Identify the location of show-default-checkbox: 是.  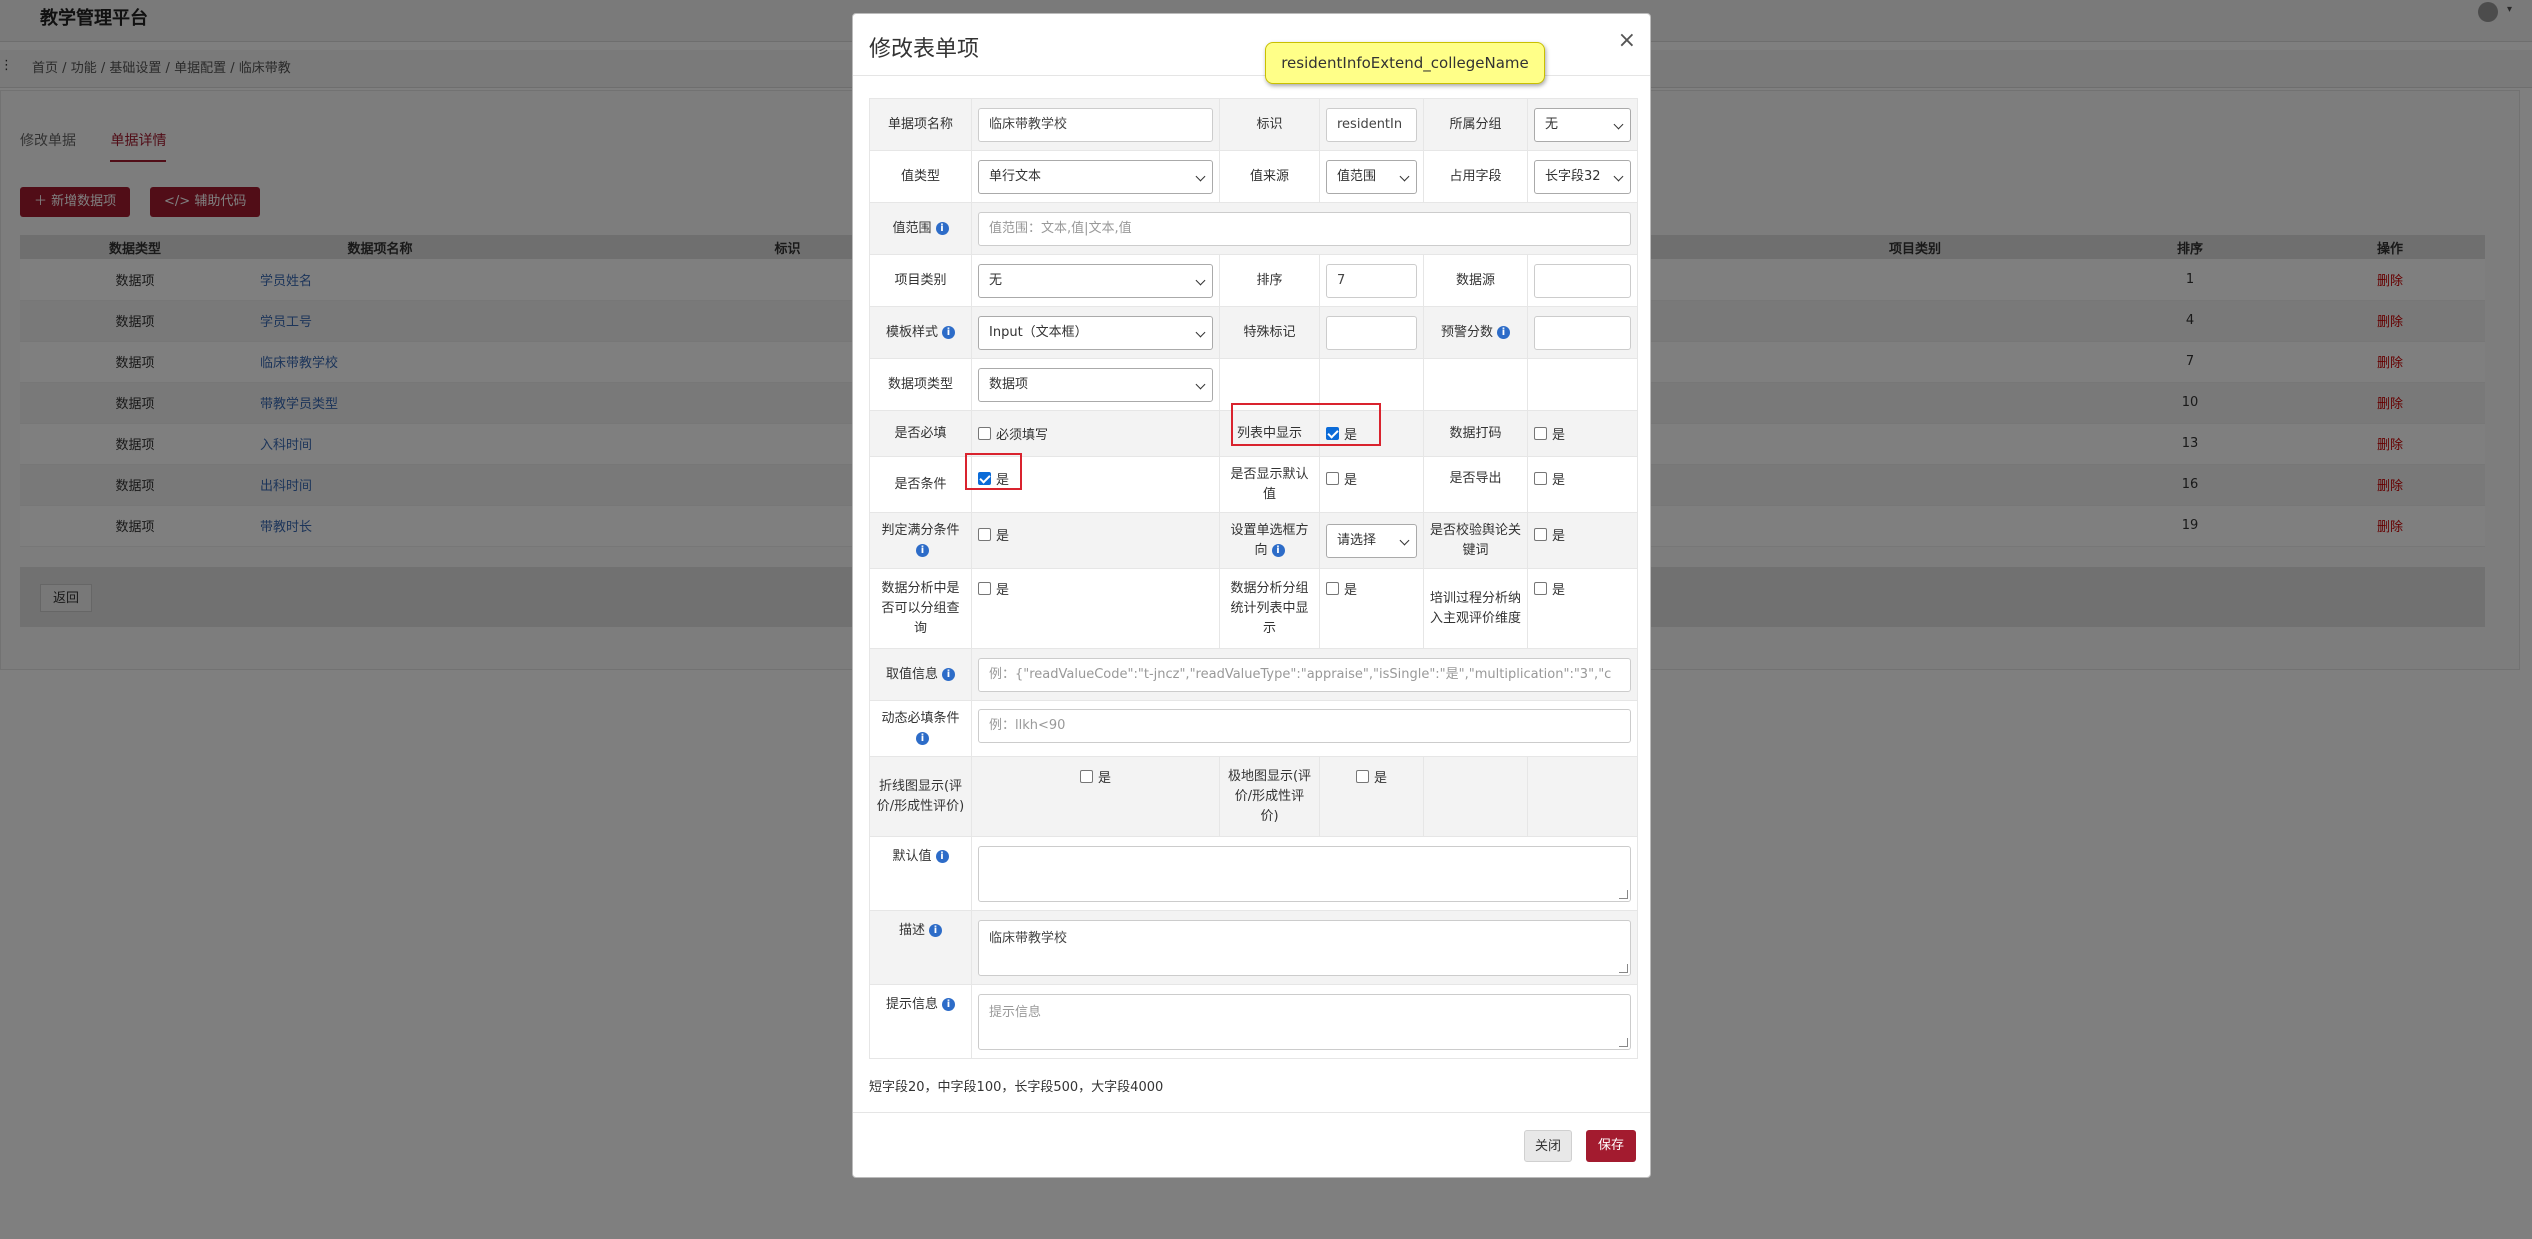
(1341, 478).